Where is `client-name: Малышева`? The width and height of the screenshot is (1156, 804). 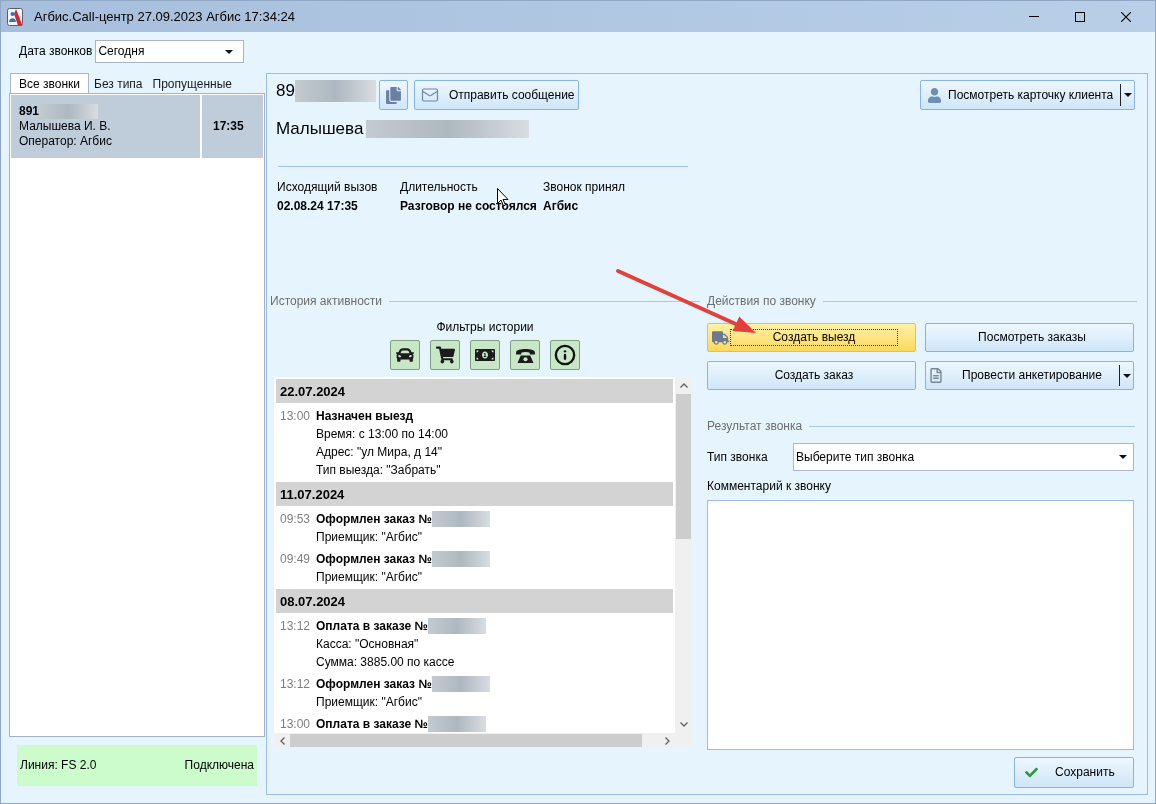 client-name: Малышева is located at coordinates (320, 129).